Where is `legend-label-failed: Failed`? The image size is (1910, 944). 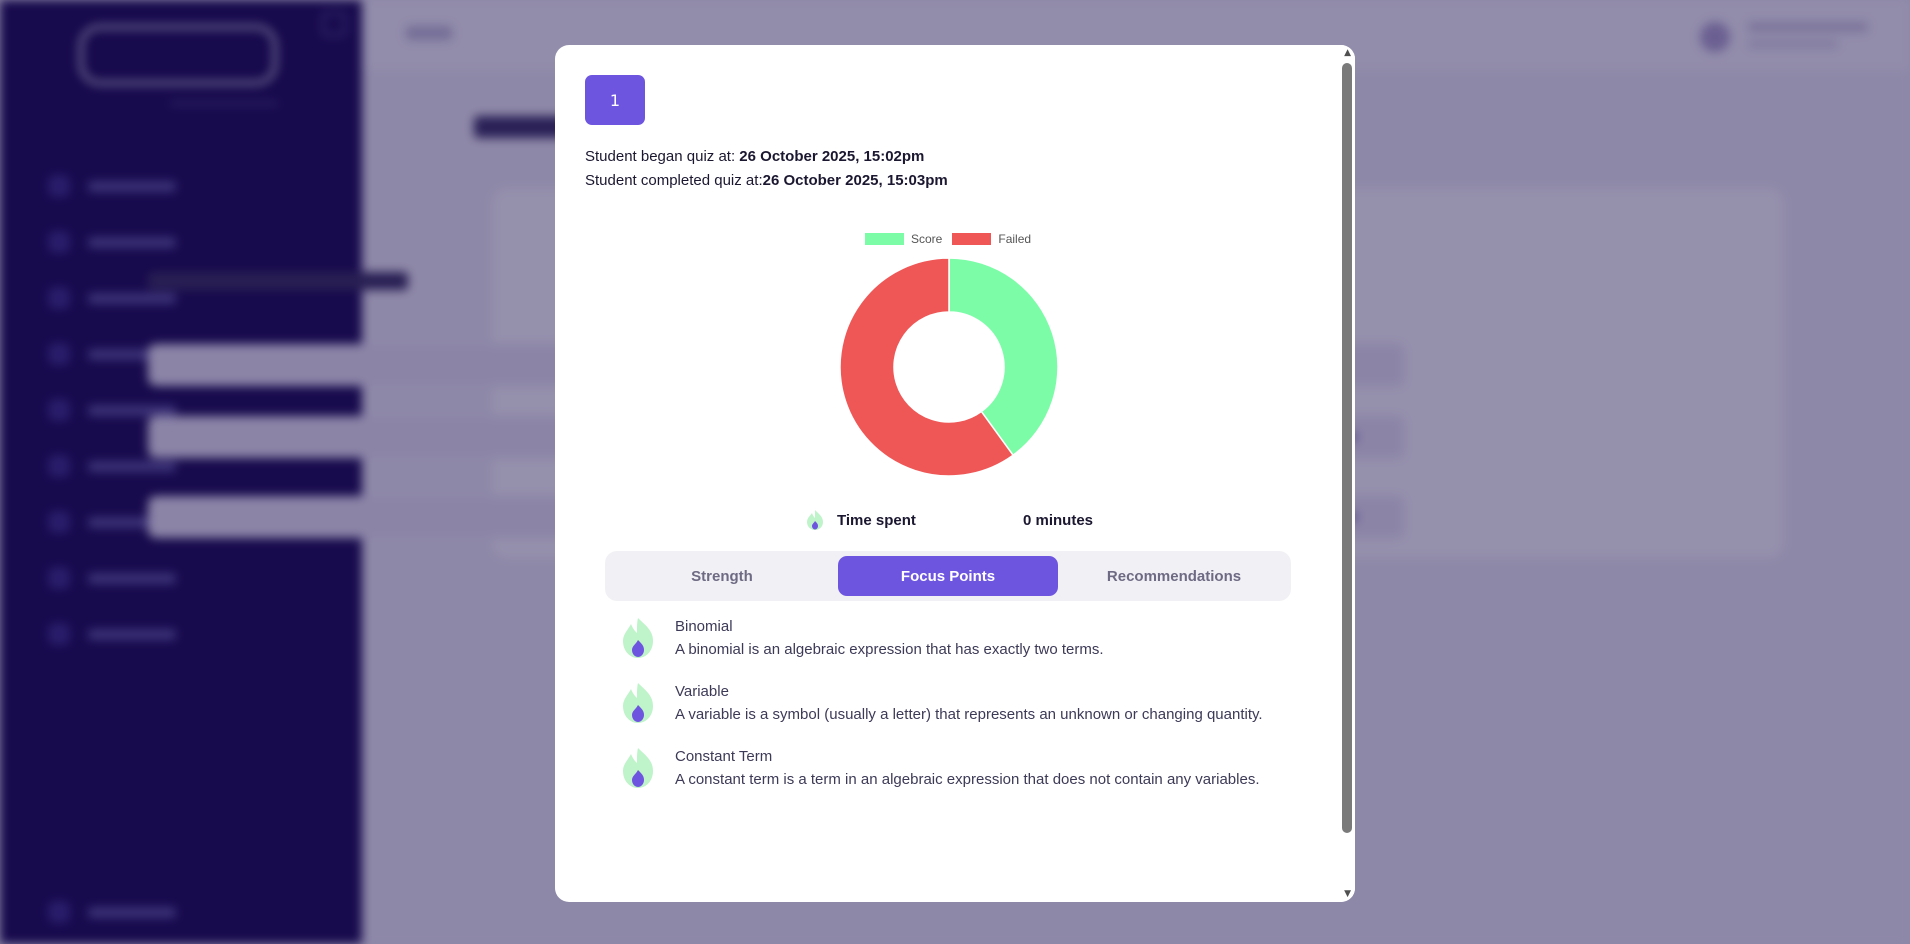 legend-label-failed: Failed is located at coordinates (1015, 239).